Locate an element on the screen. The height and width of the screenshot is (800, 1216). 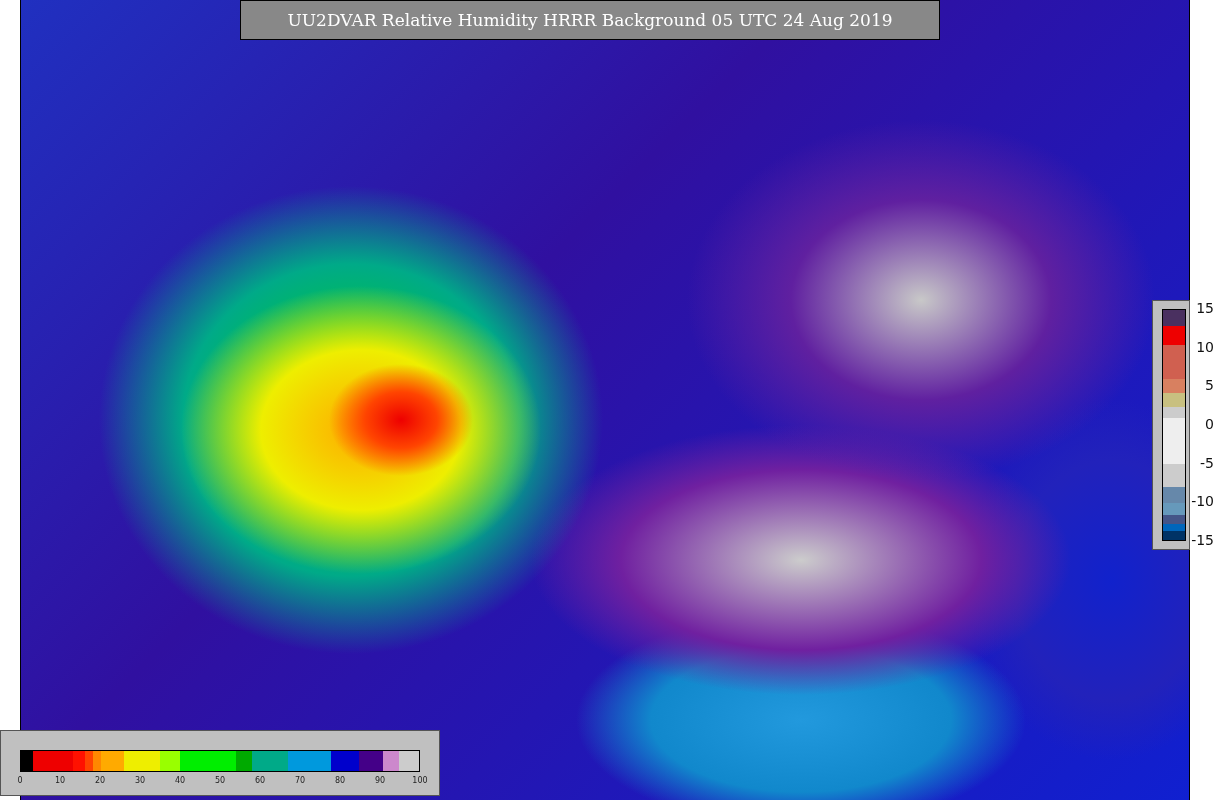
scale-label: 100 is located at coordinates (420, 780).